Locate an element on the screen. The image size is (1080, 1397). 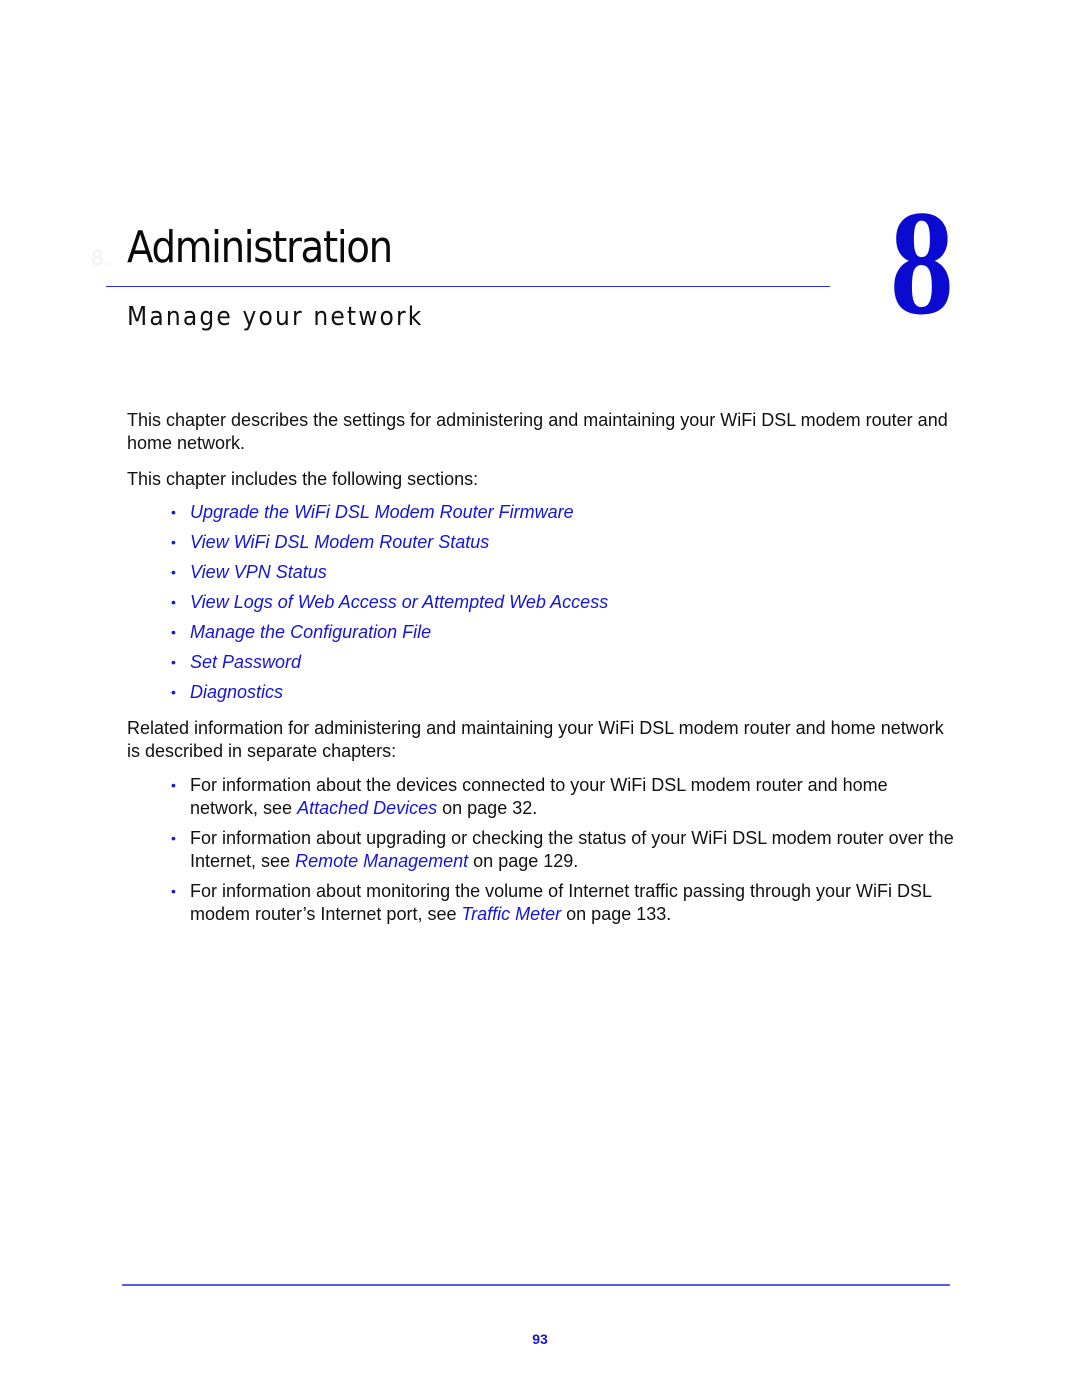
list-item: • Diagnostics is located at coordinates (367, 696).